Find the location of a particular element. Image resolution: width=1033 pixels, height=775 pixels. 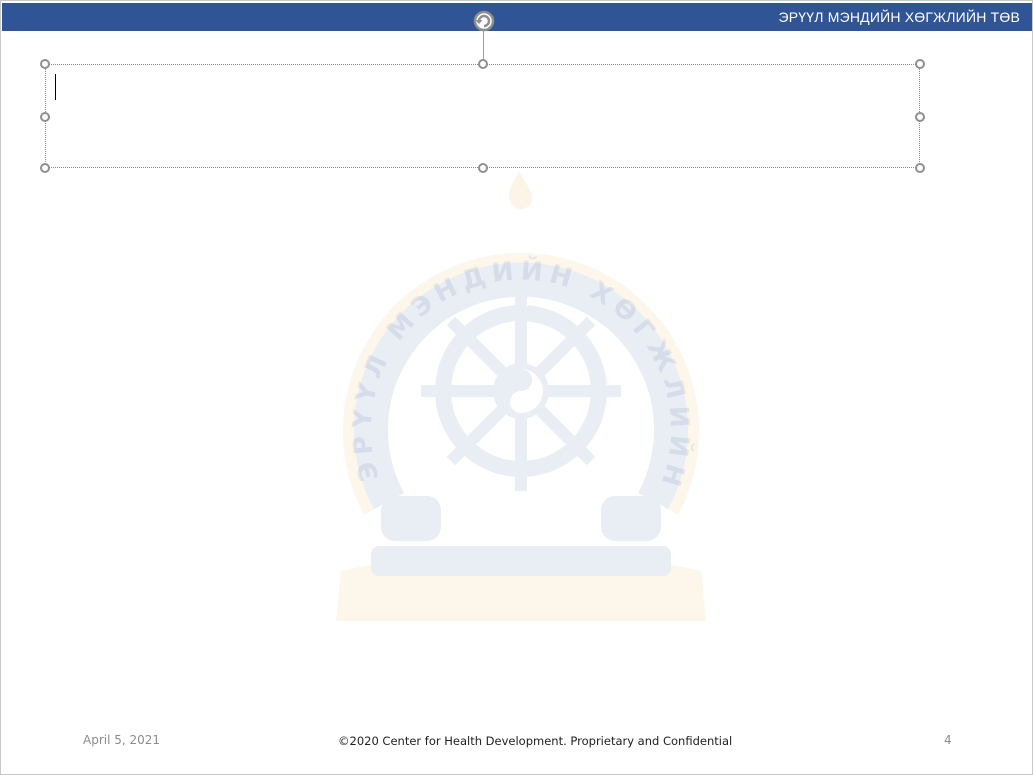

header-bar: ЭРҮҮЛ МЭНДИЙН ХӨГЖЛИЙН ТӨВ is located at coordinates (517, 17).